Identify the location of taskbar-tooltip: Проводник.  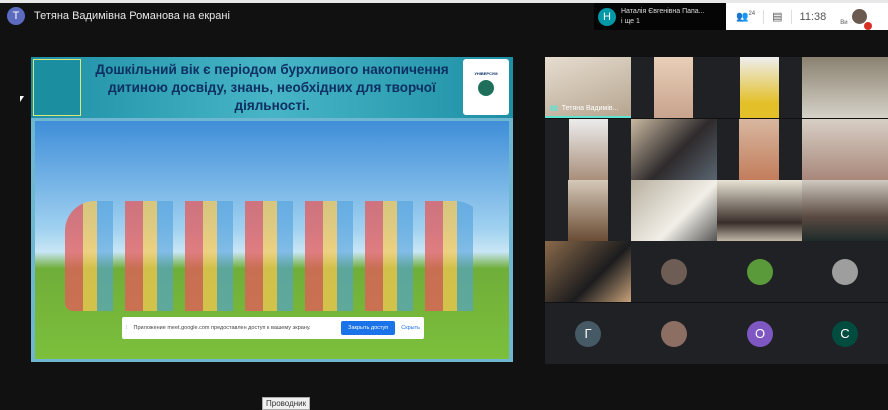
(286, 403).